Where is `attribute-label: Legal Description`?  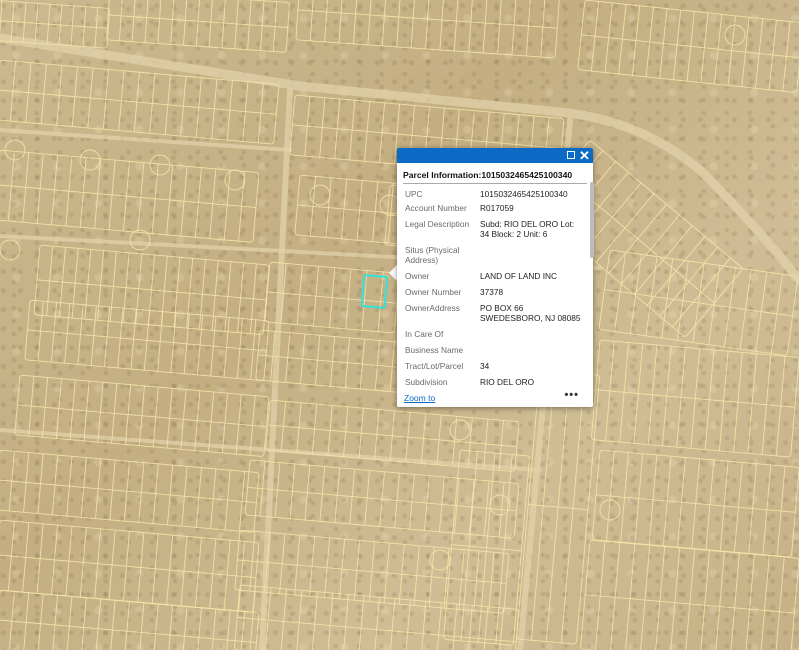
attribute-label: Legal Description is located at coordinates (437, 224).